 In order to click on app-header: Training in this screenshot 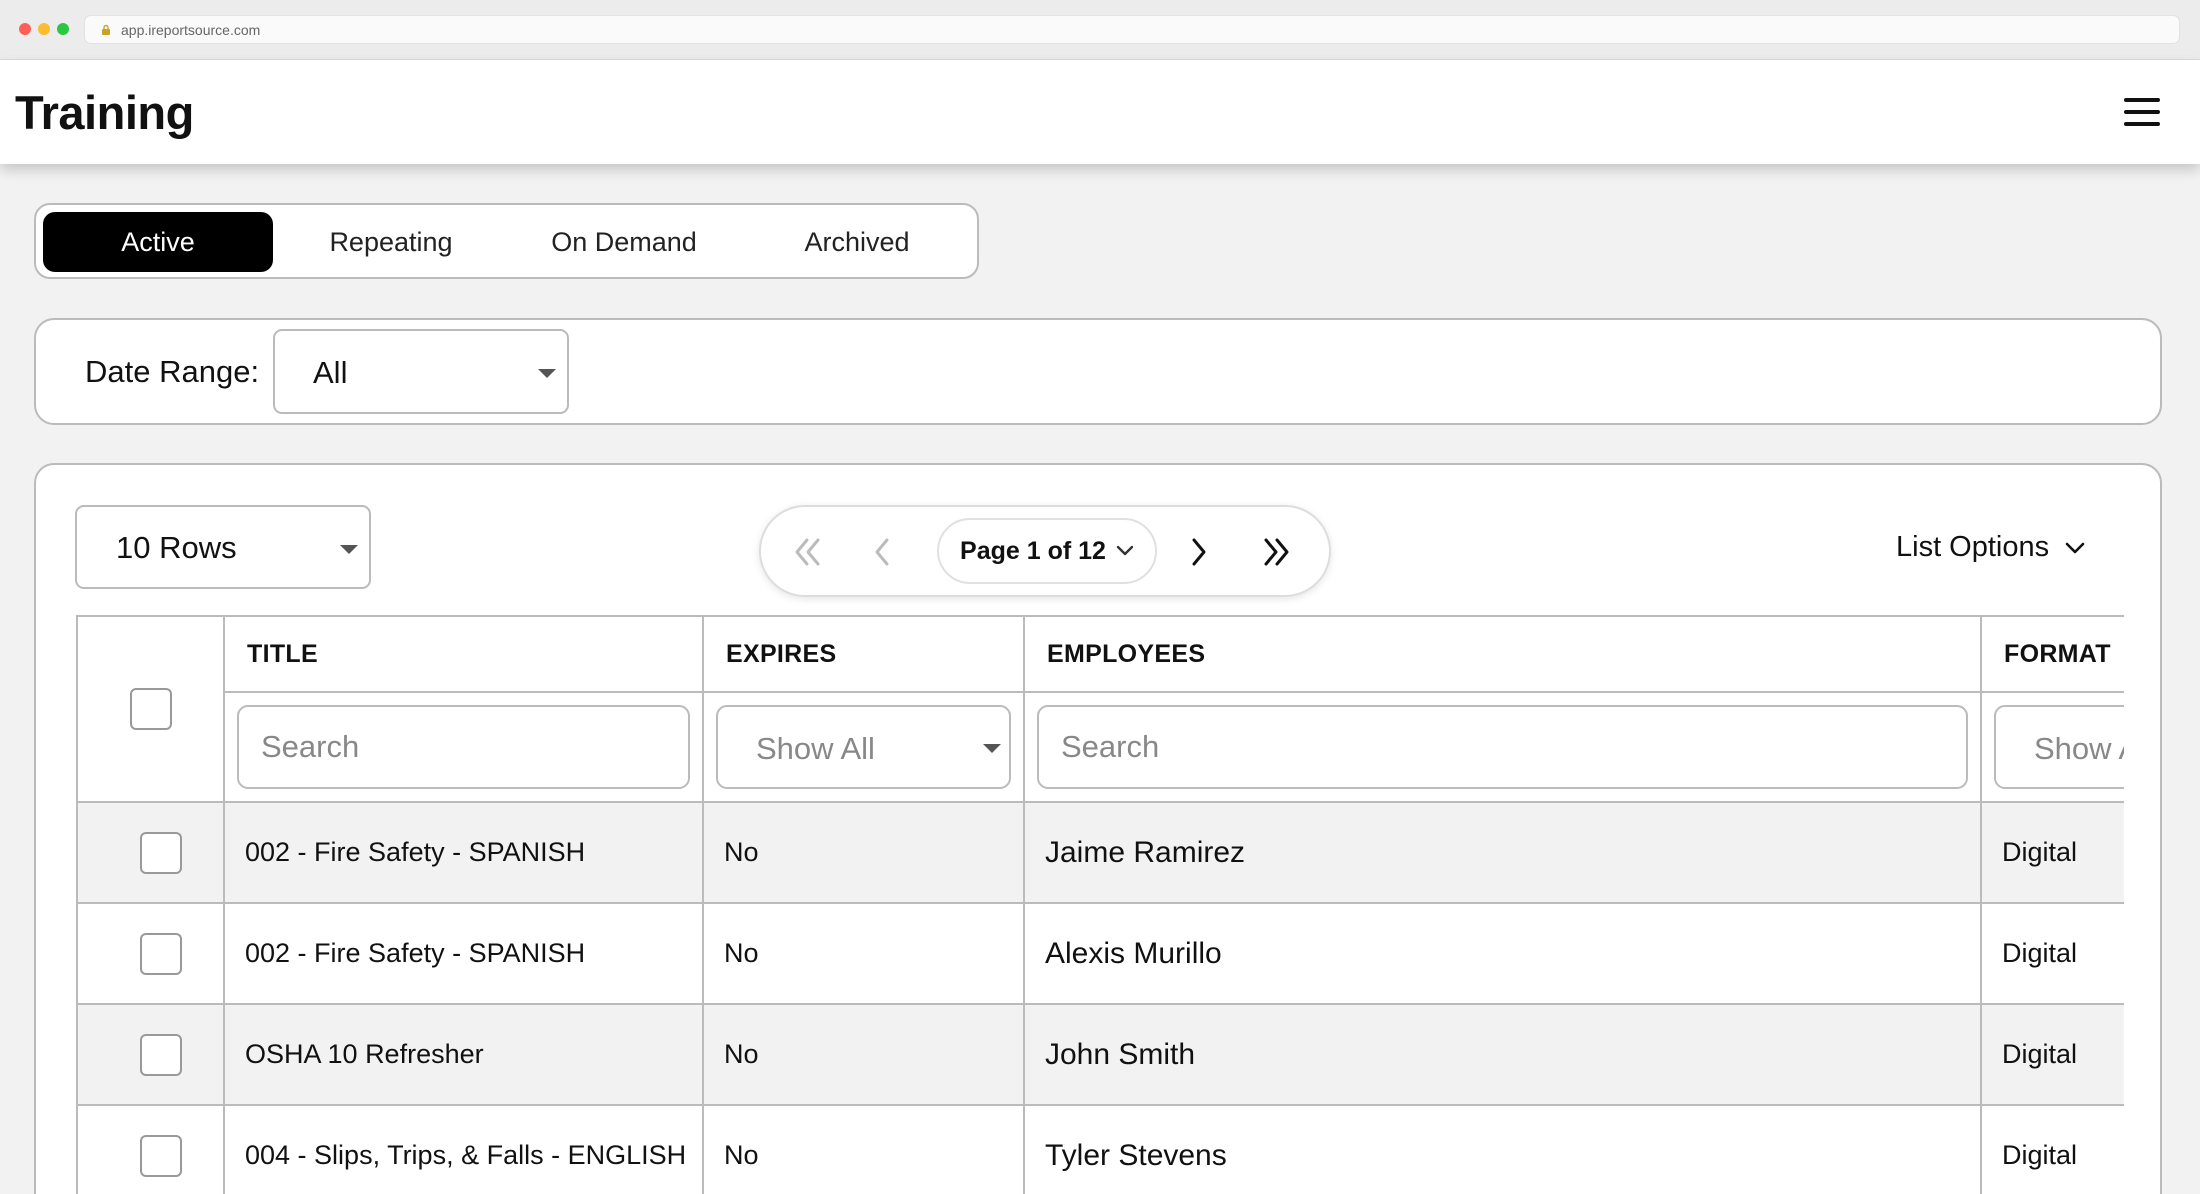, I will do `click(1100, 112)`.